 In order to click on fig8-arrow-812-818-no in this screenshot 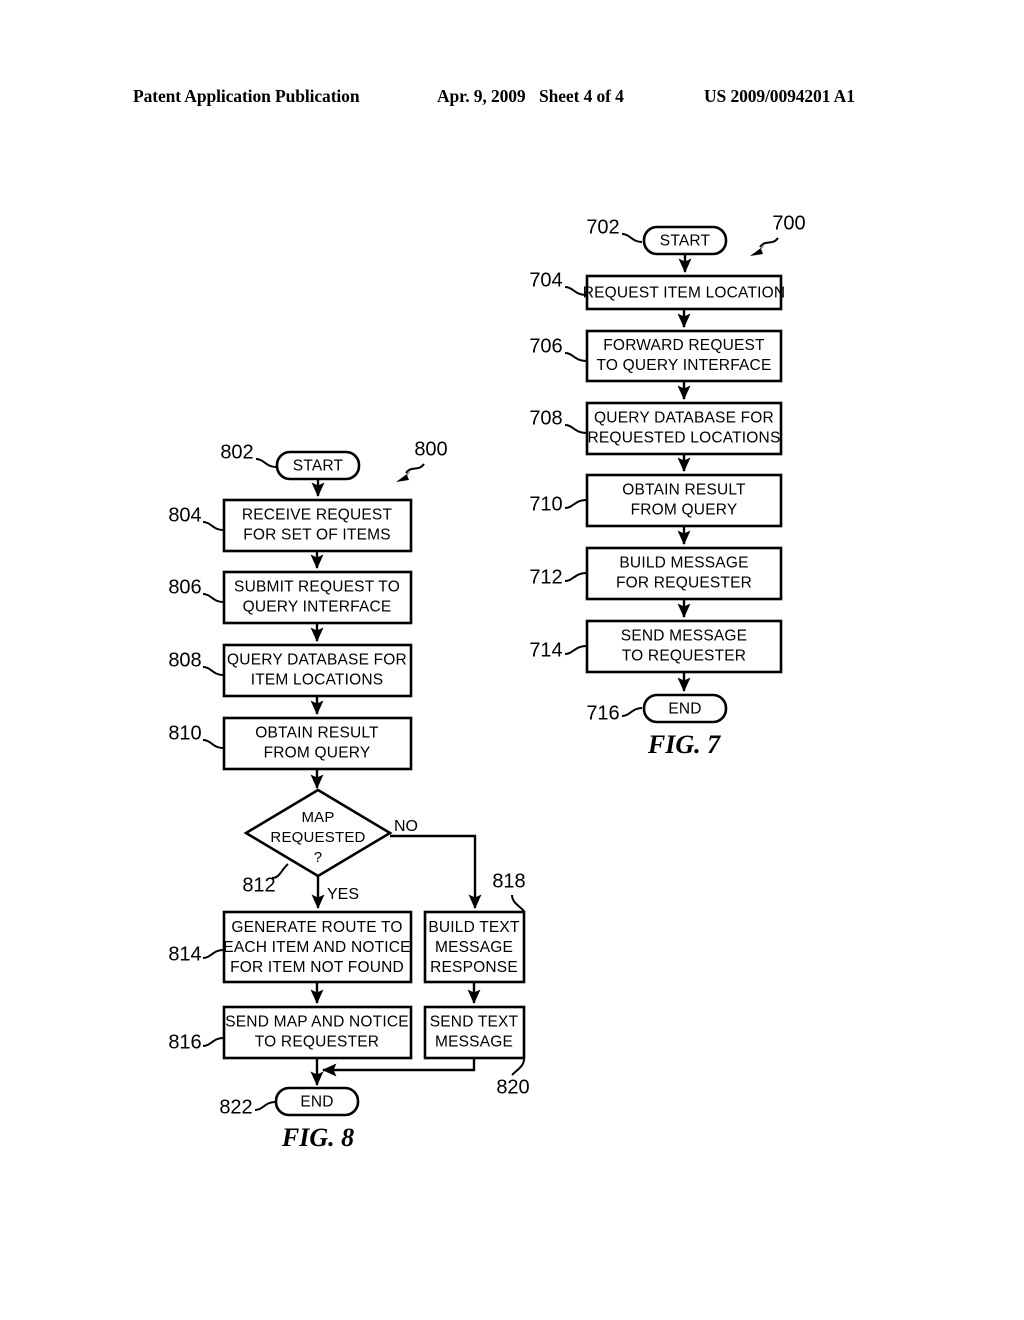, I will do `click(436, 871)`.